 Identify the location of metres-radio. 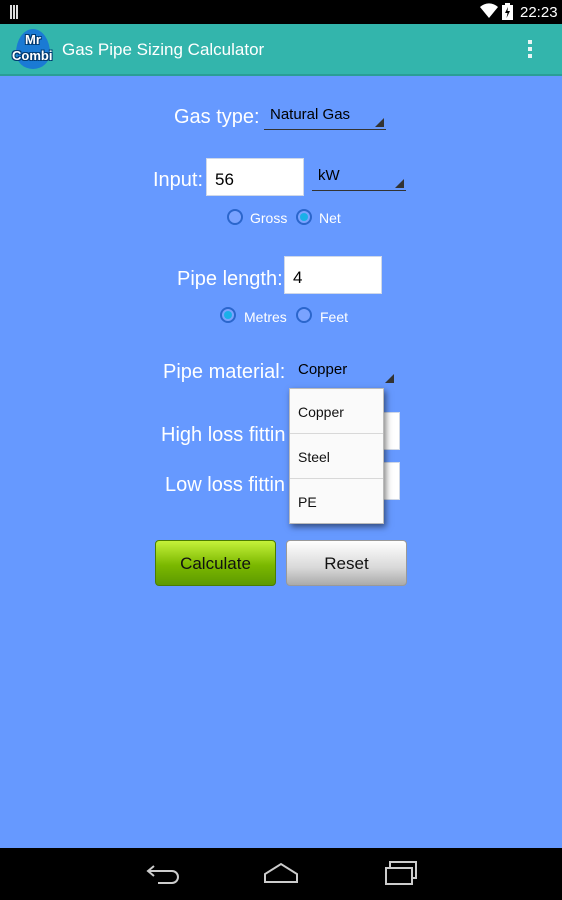
(228, 315).